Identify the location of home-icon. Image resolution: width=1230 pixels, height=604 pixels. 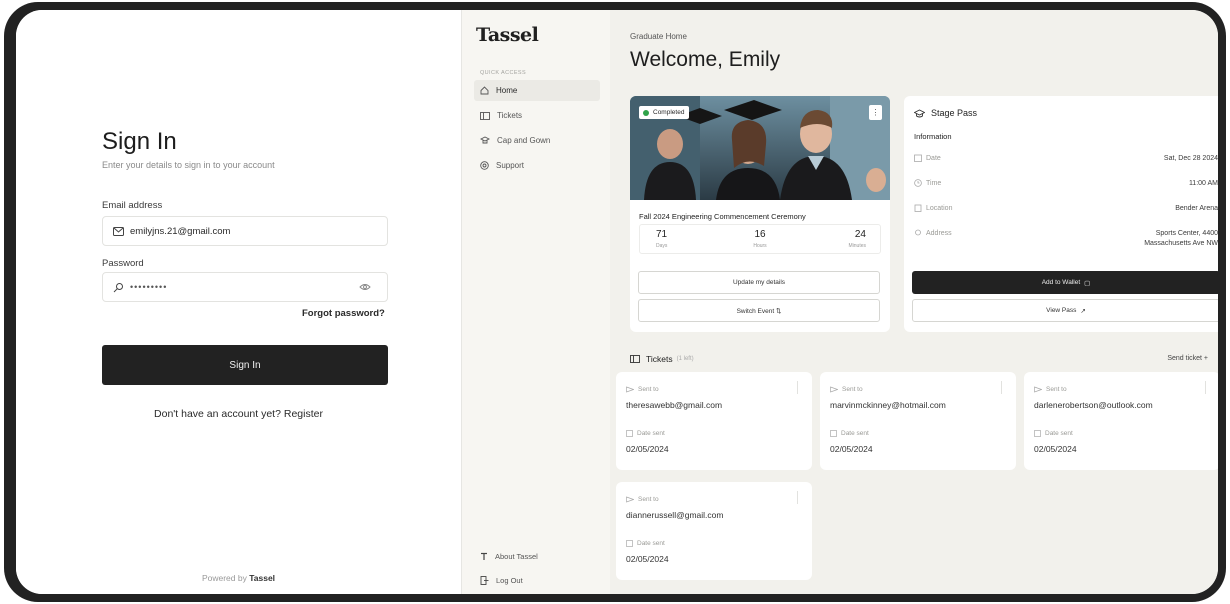
(484, 90).